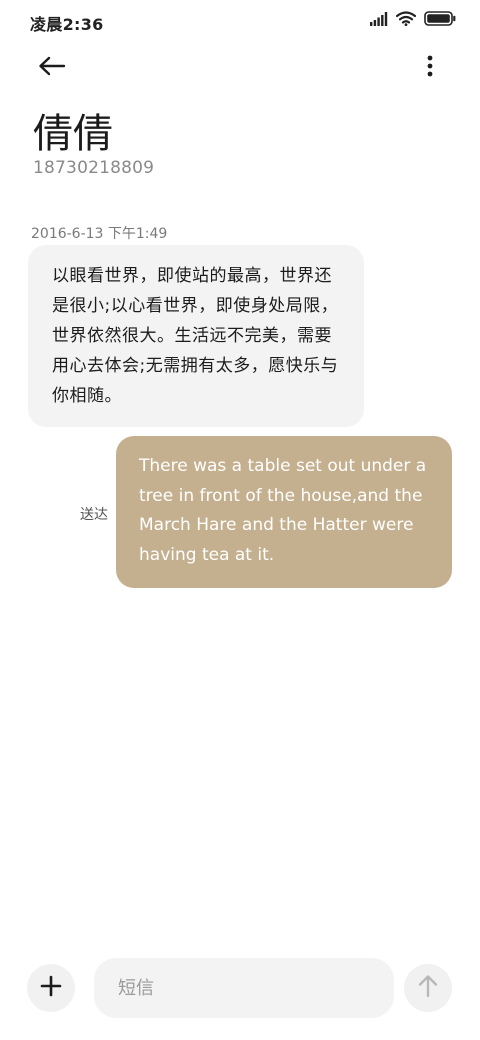 This screenshot has height=1040, width=480. Describe the element at coordinates (240, 20) in the screenshot. I see `status-bar: 凌晨2:36` at that location.